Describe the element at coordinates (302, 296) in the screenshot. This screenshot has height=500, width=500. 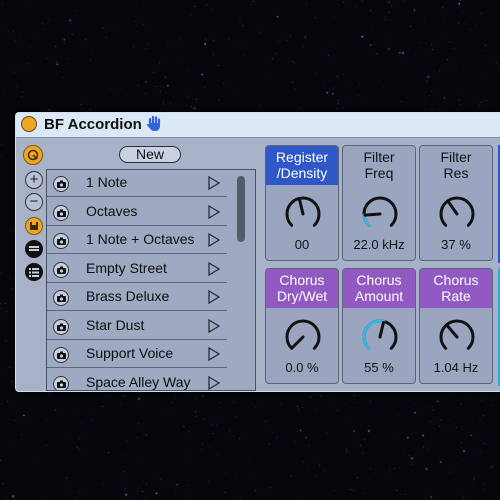
I see `knob-label-line: Dry/Wet` at that location.